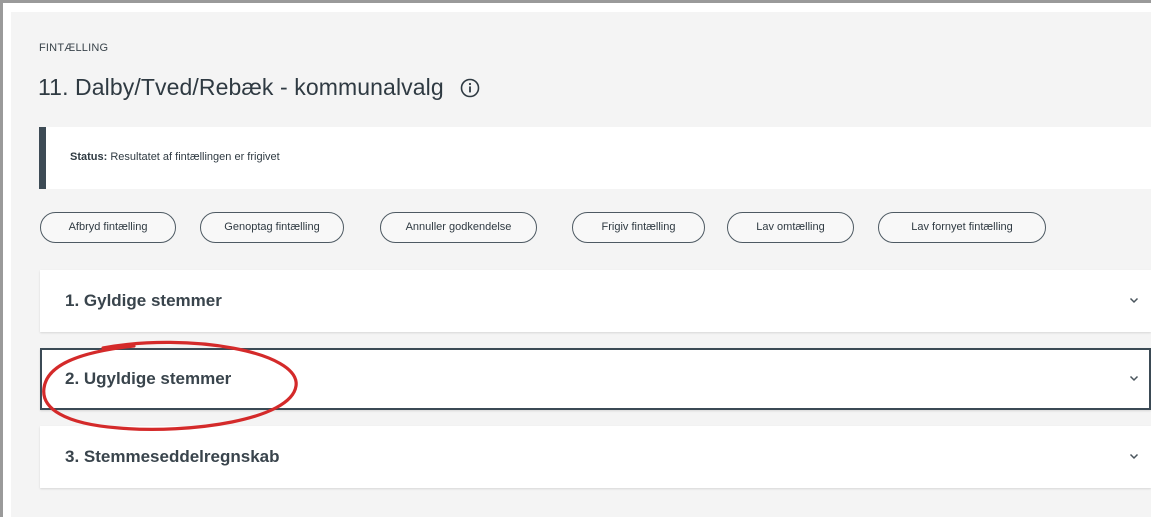 The height and width of the screenshot is (517, 1151). What do you see at coordinates (143, 300) in the screenshot?
I see `section-title: 1. Gyldige stemmer` at bounding box center [143, 300].